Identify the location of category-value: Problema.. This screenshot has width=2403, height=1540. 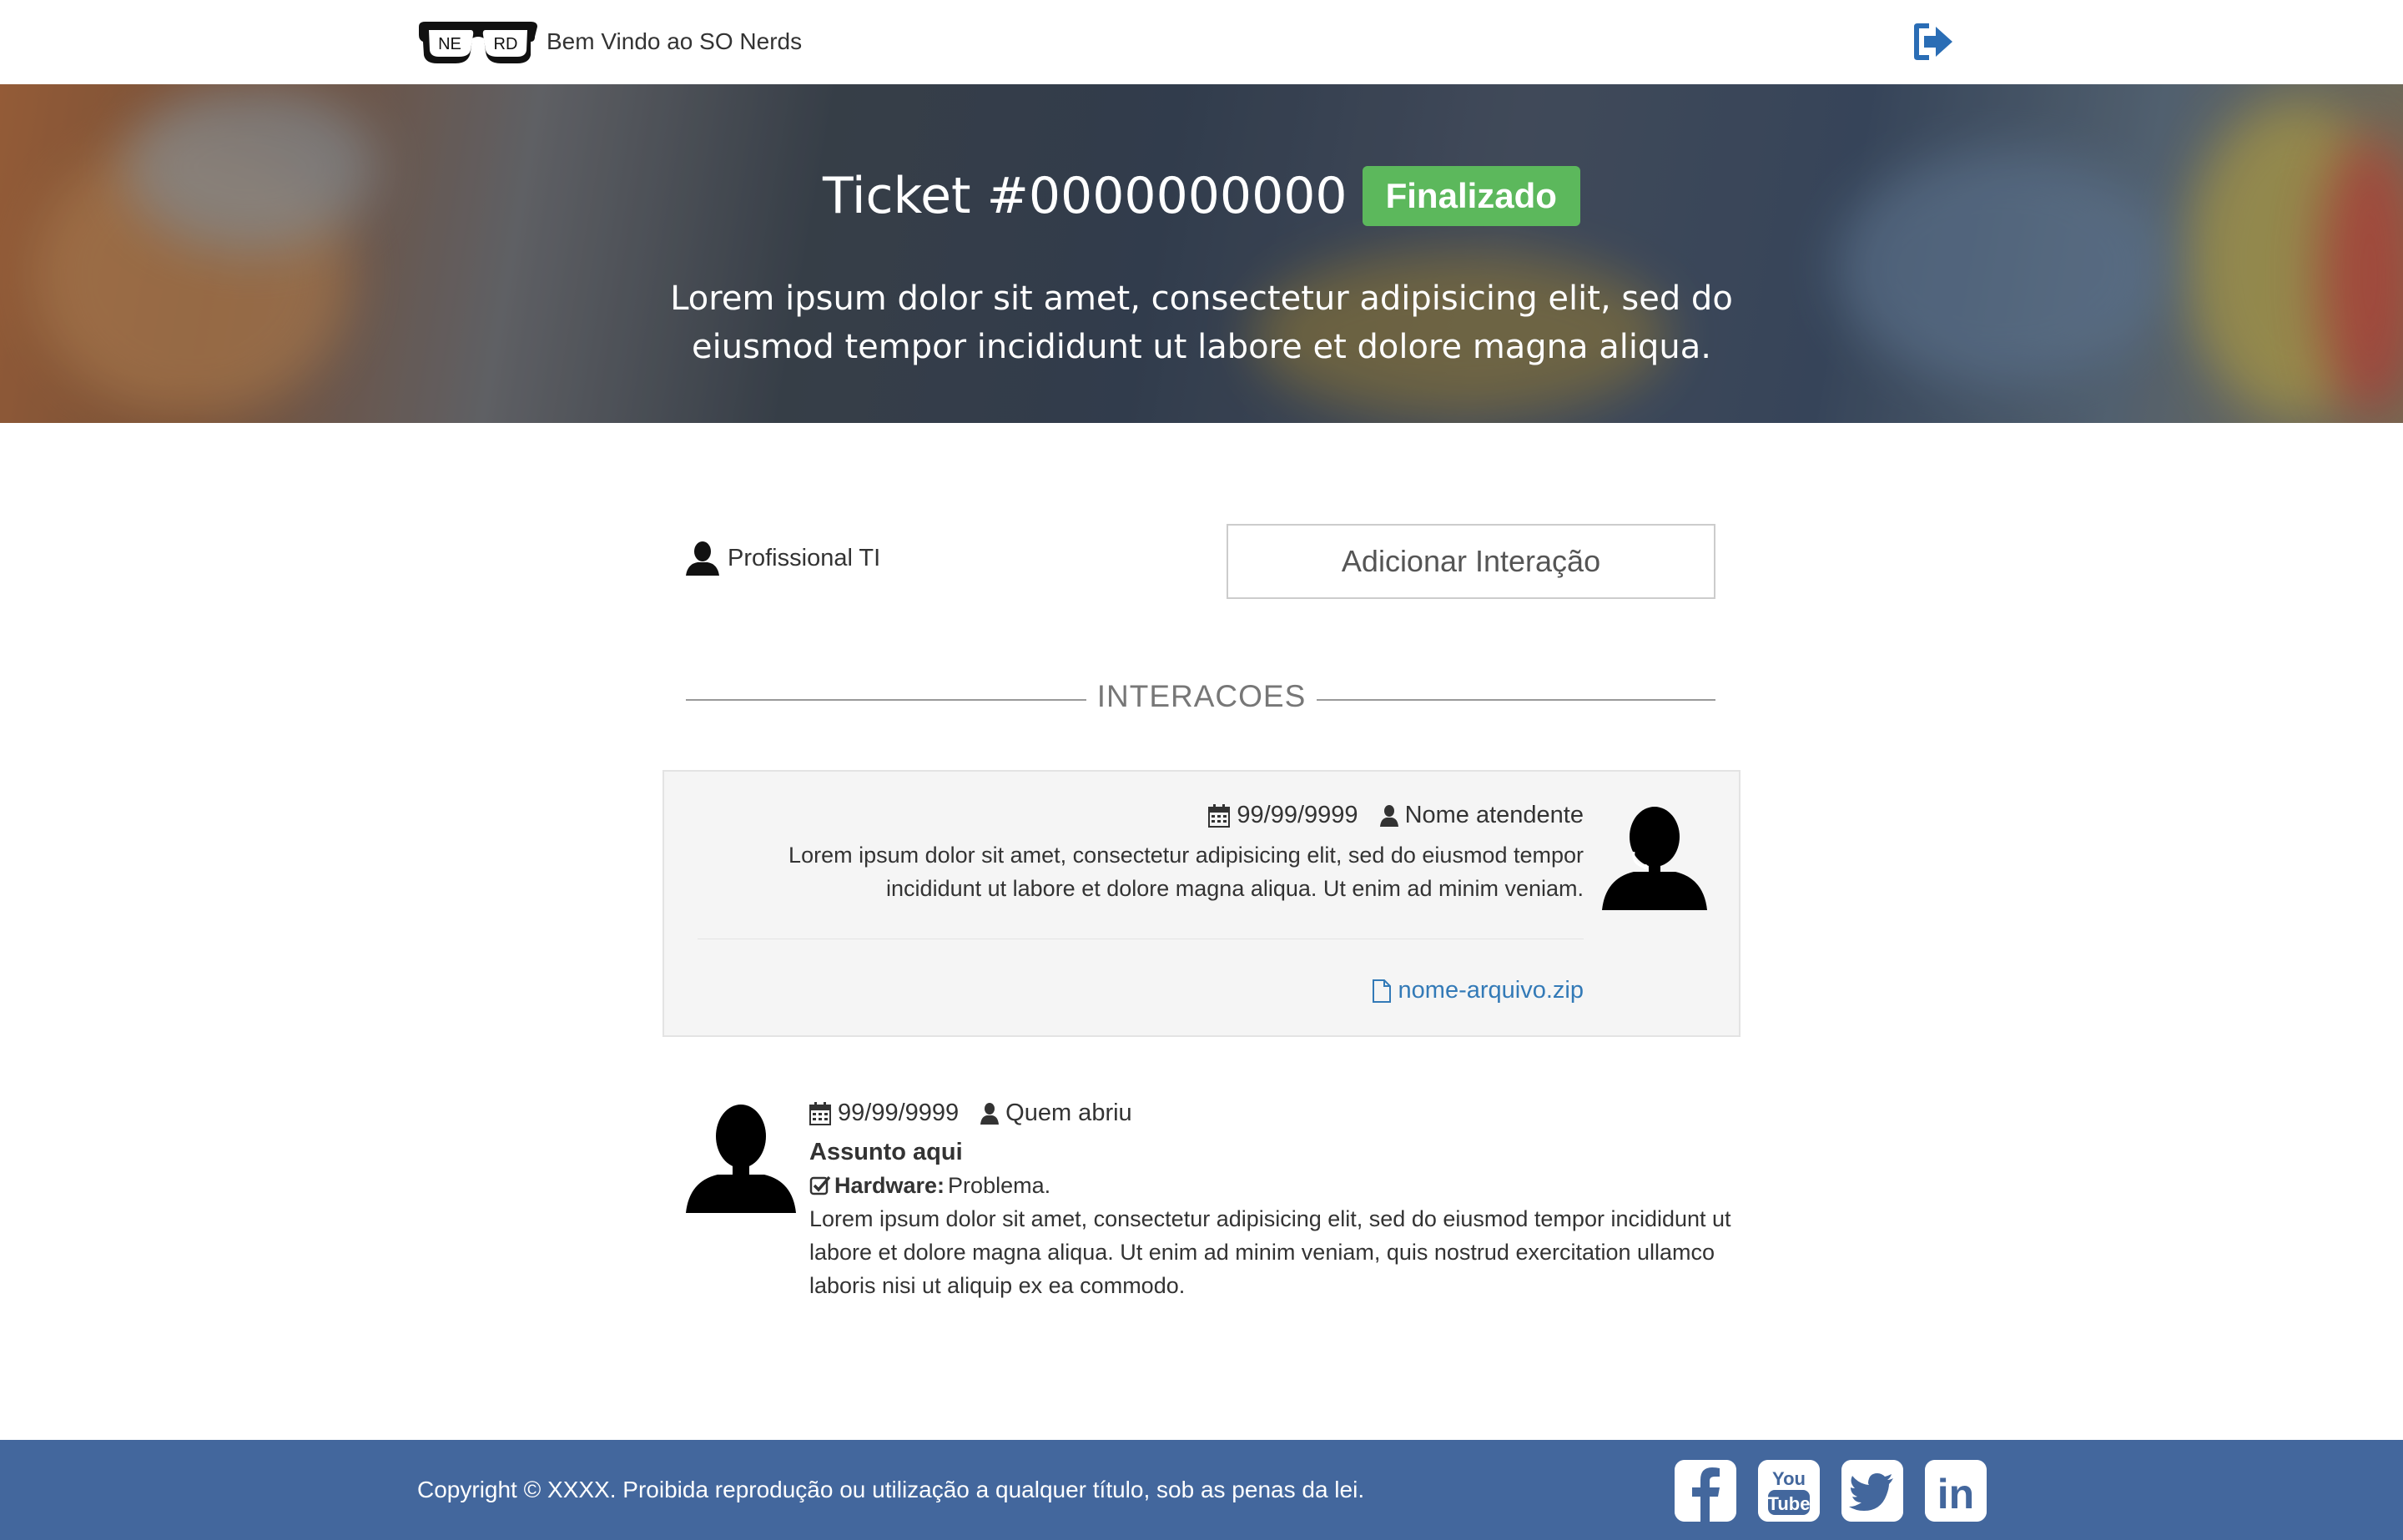
(1000, 1185).